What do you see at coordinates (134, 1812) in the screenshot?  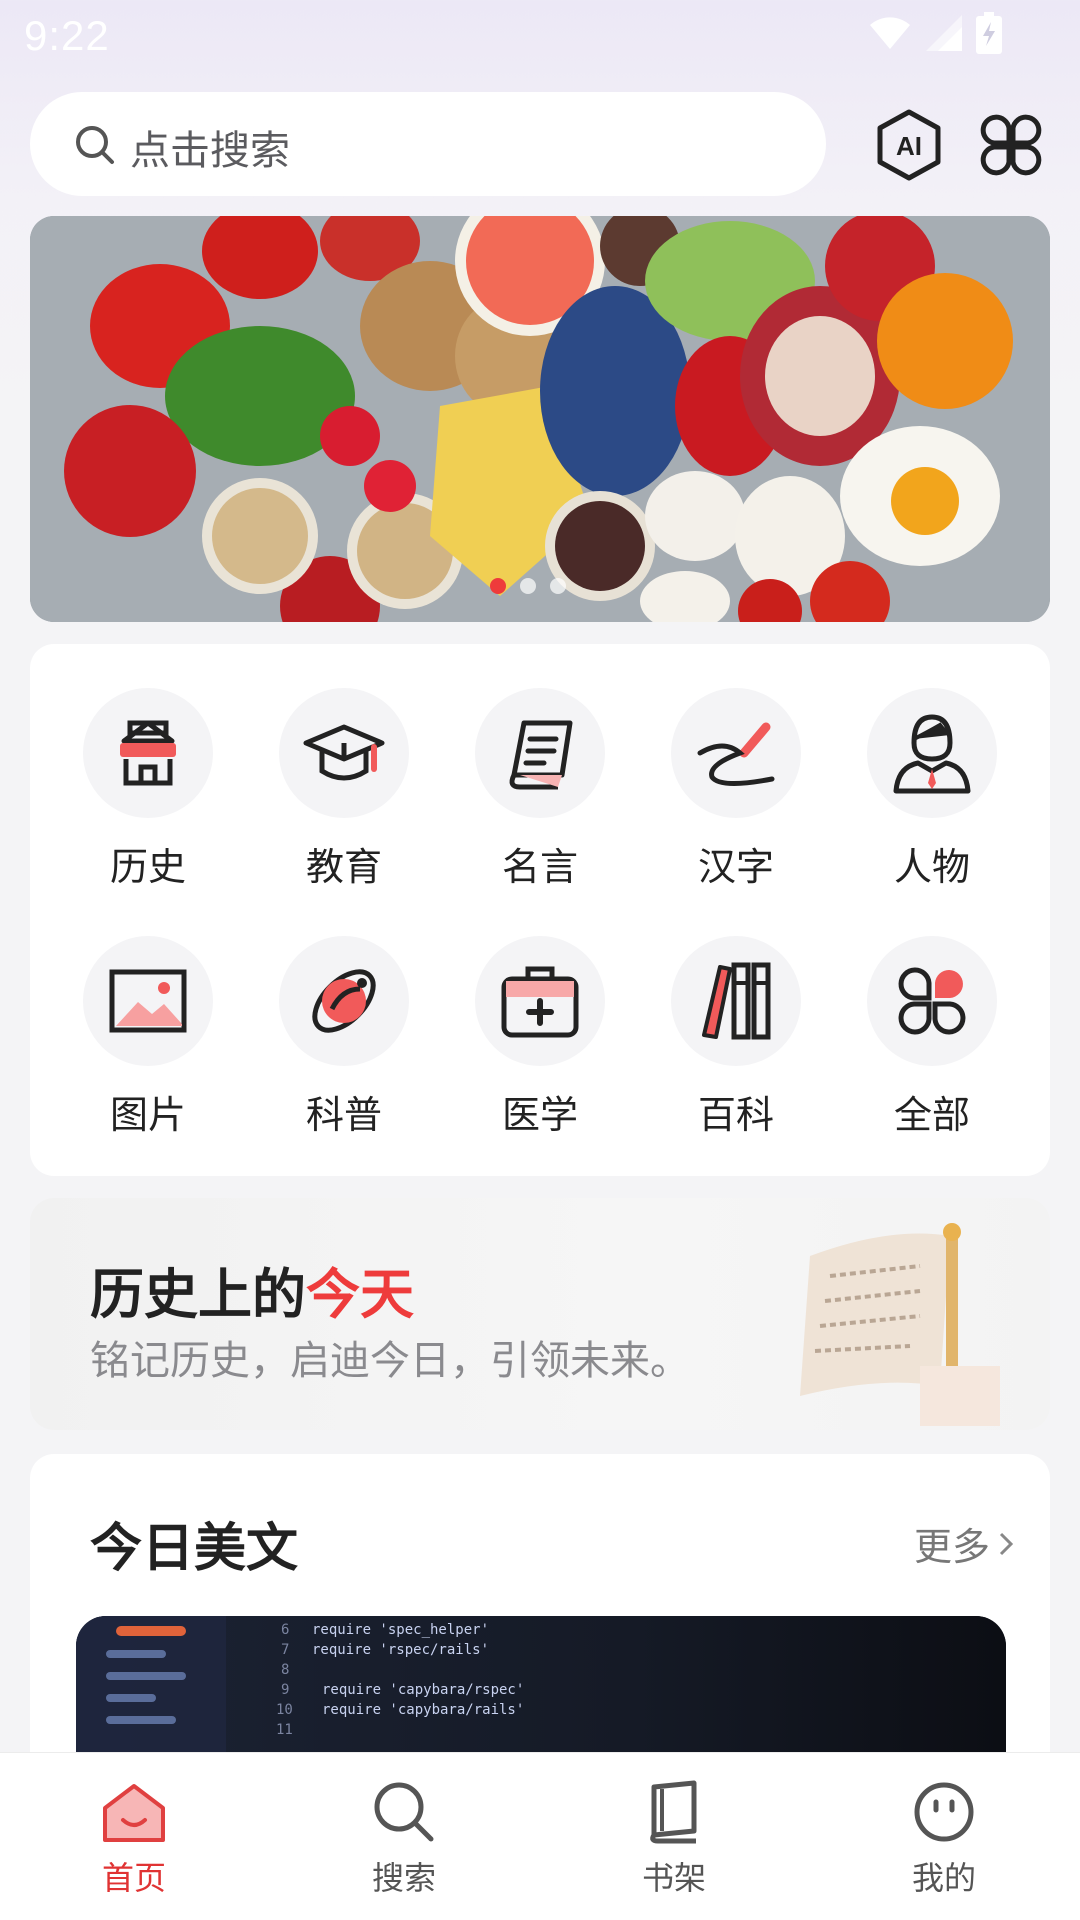 I see `home-icon` at bounding box center [134, 1812].